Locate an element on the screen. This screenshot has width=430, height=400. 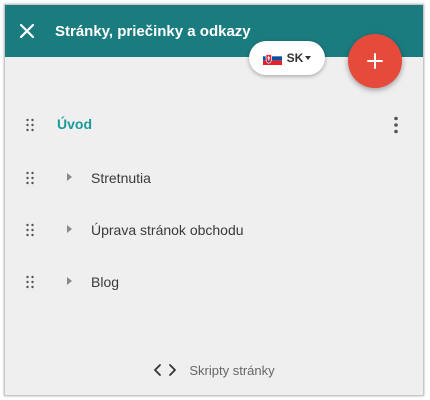
page-item-uvod: Úvod is located at coordinates (214, 125).